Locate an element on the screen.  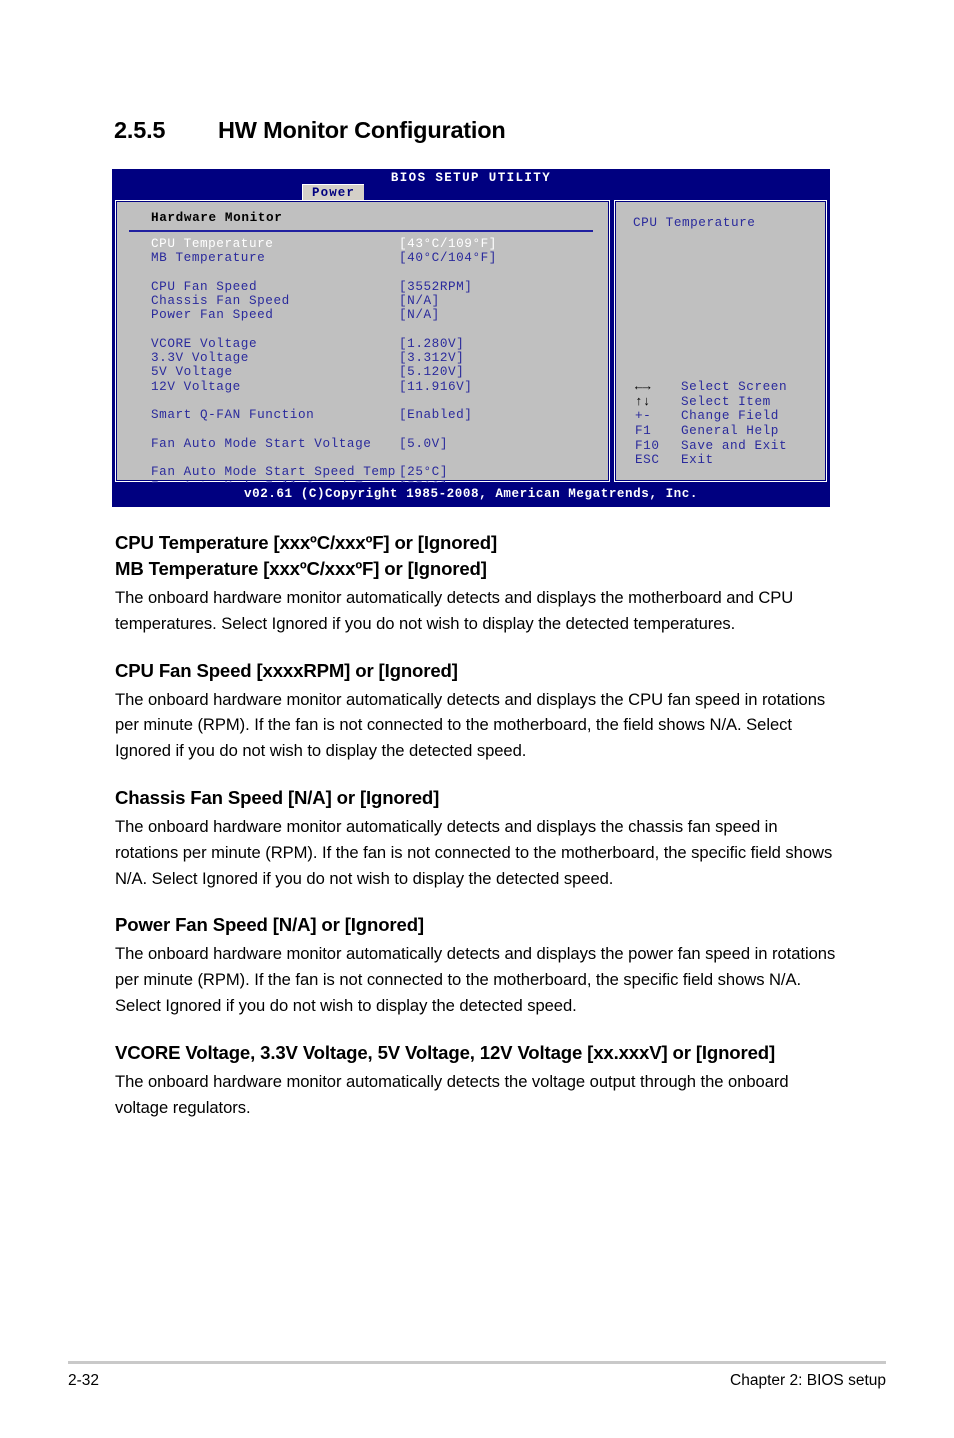
help-panel-text: CPU Temperature is located at coordinates (694, 222).